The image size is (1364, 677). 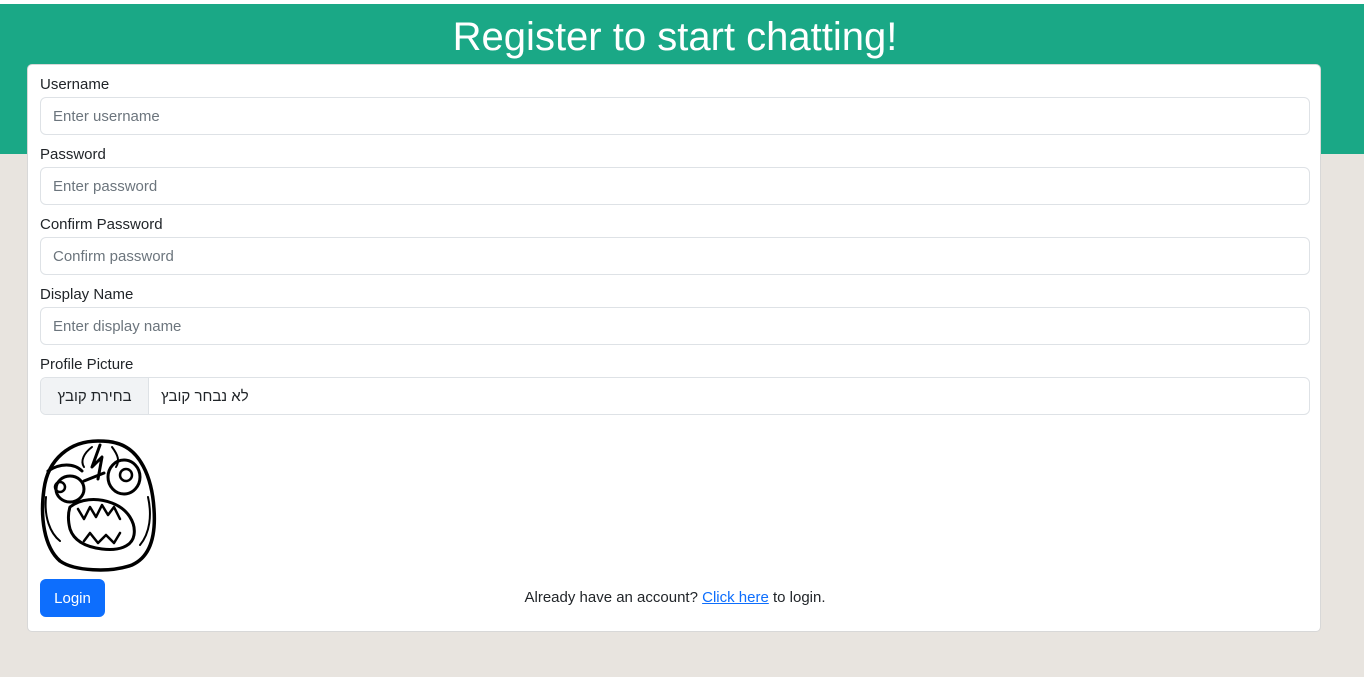 What do you see at coordinates (75, 84) in the screenshot?
I see `username-label: Username` at bounding box center [75, 84].